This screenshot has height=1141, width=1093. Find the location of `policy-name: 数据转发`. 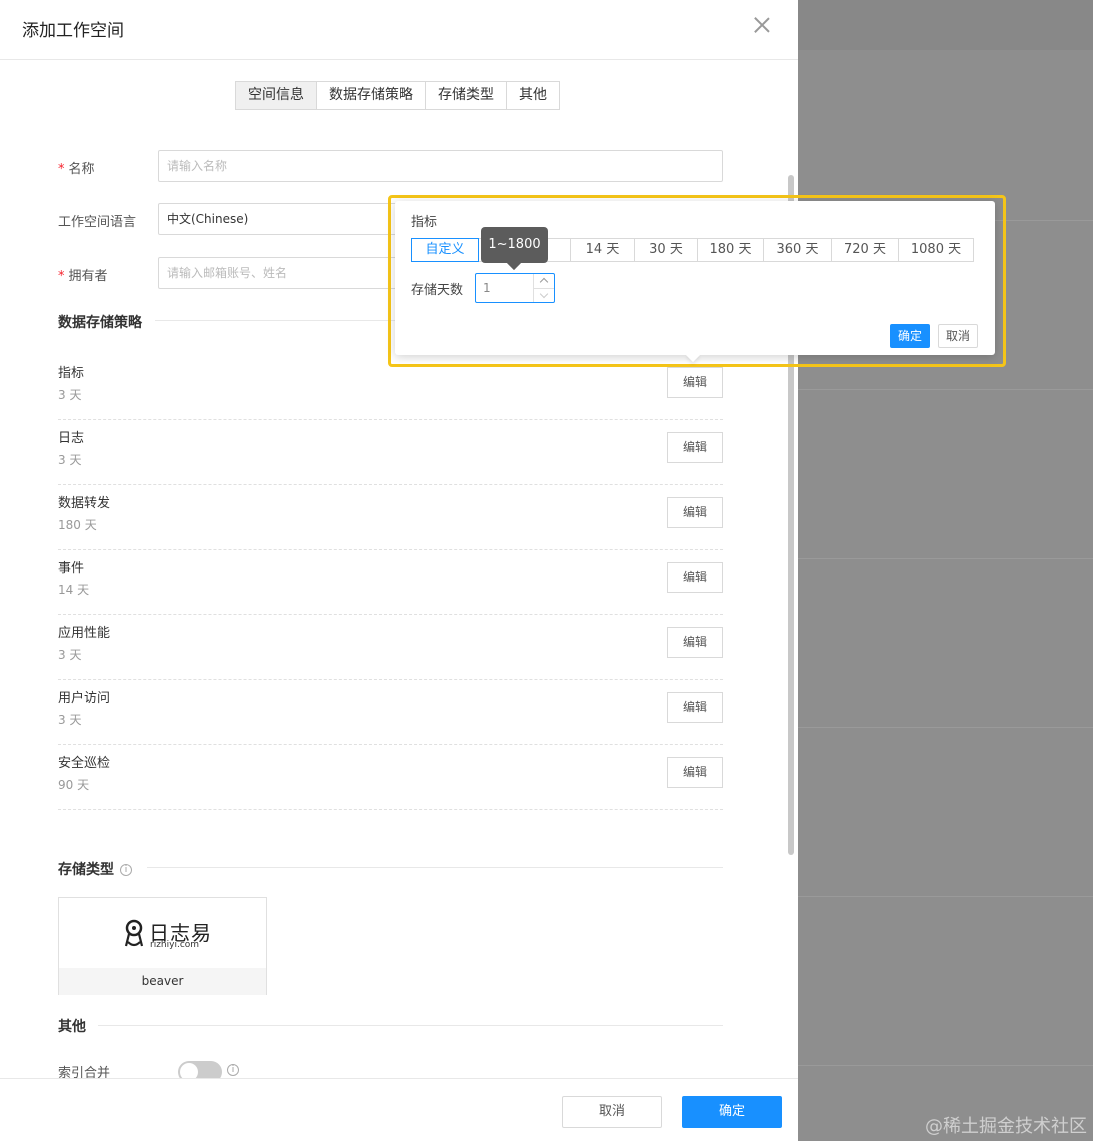

policy-name: 数据转发 is located at coordinates (84, 503).